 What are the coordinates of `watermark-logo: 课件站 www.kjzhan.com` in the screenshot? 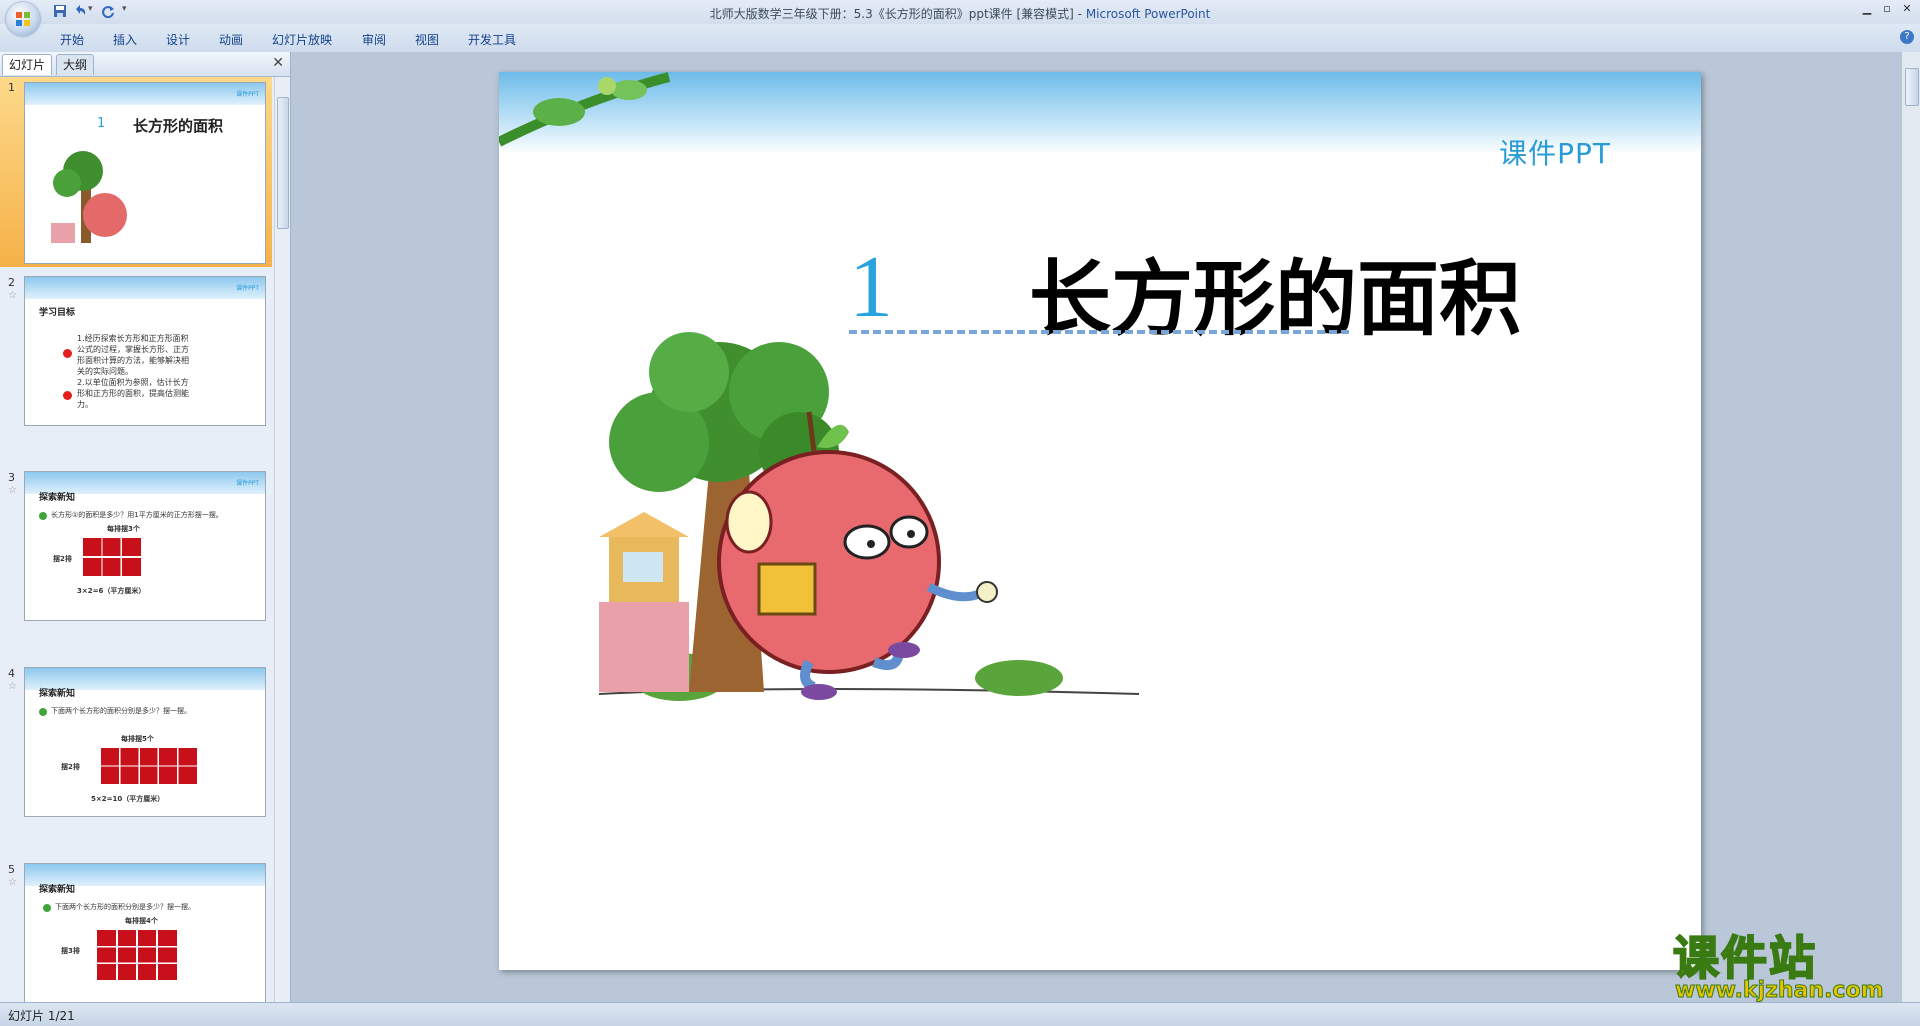 It's located at (1790, 962).